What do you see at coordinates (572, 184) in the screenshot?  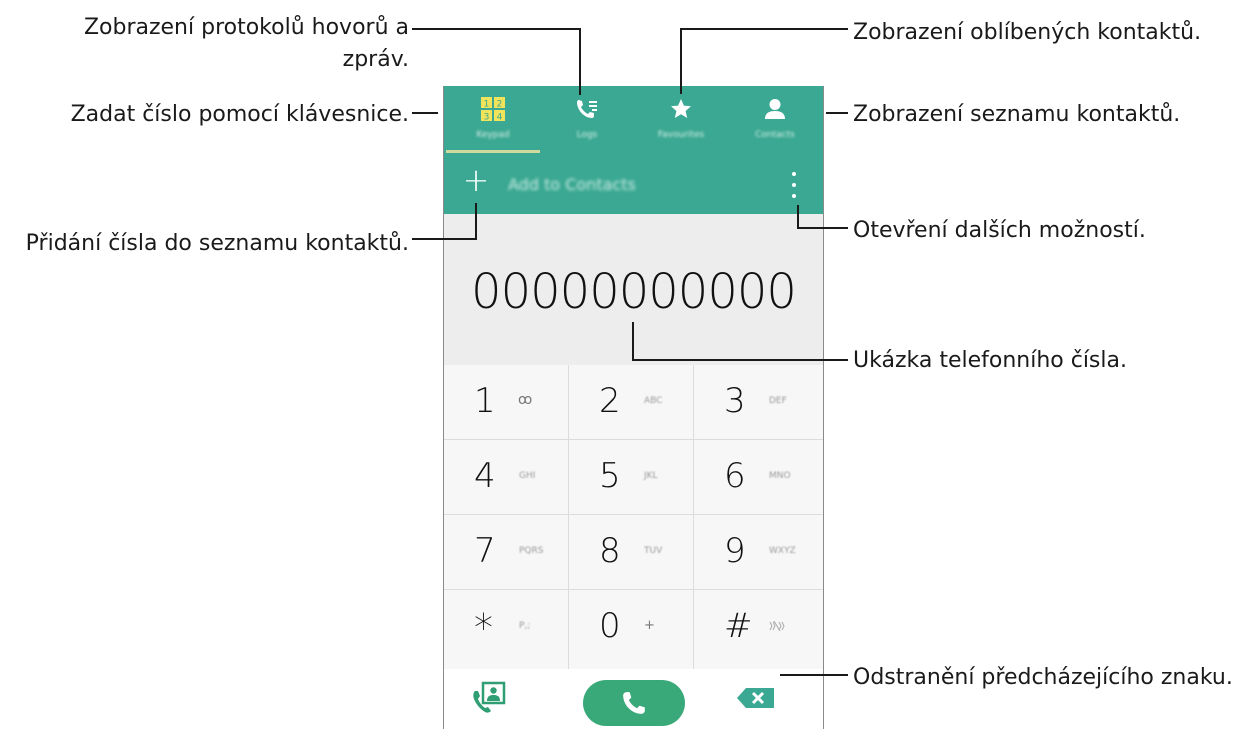 I see `add-to-contacts-label: Add to Contacts` at bounding box center [572, 184].